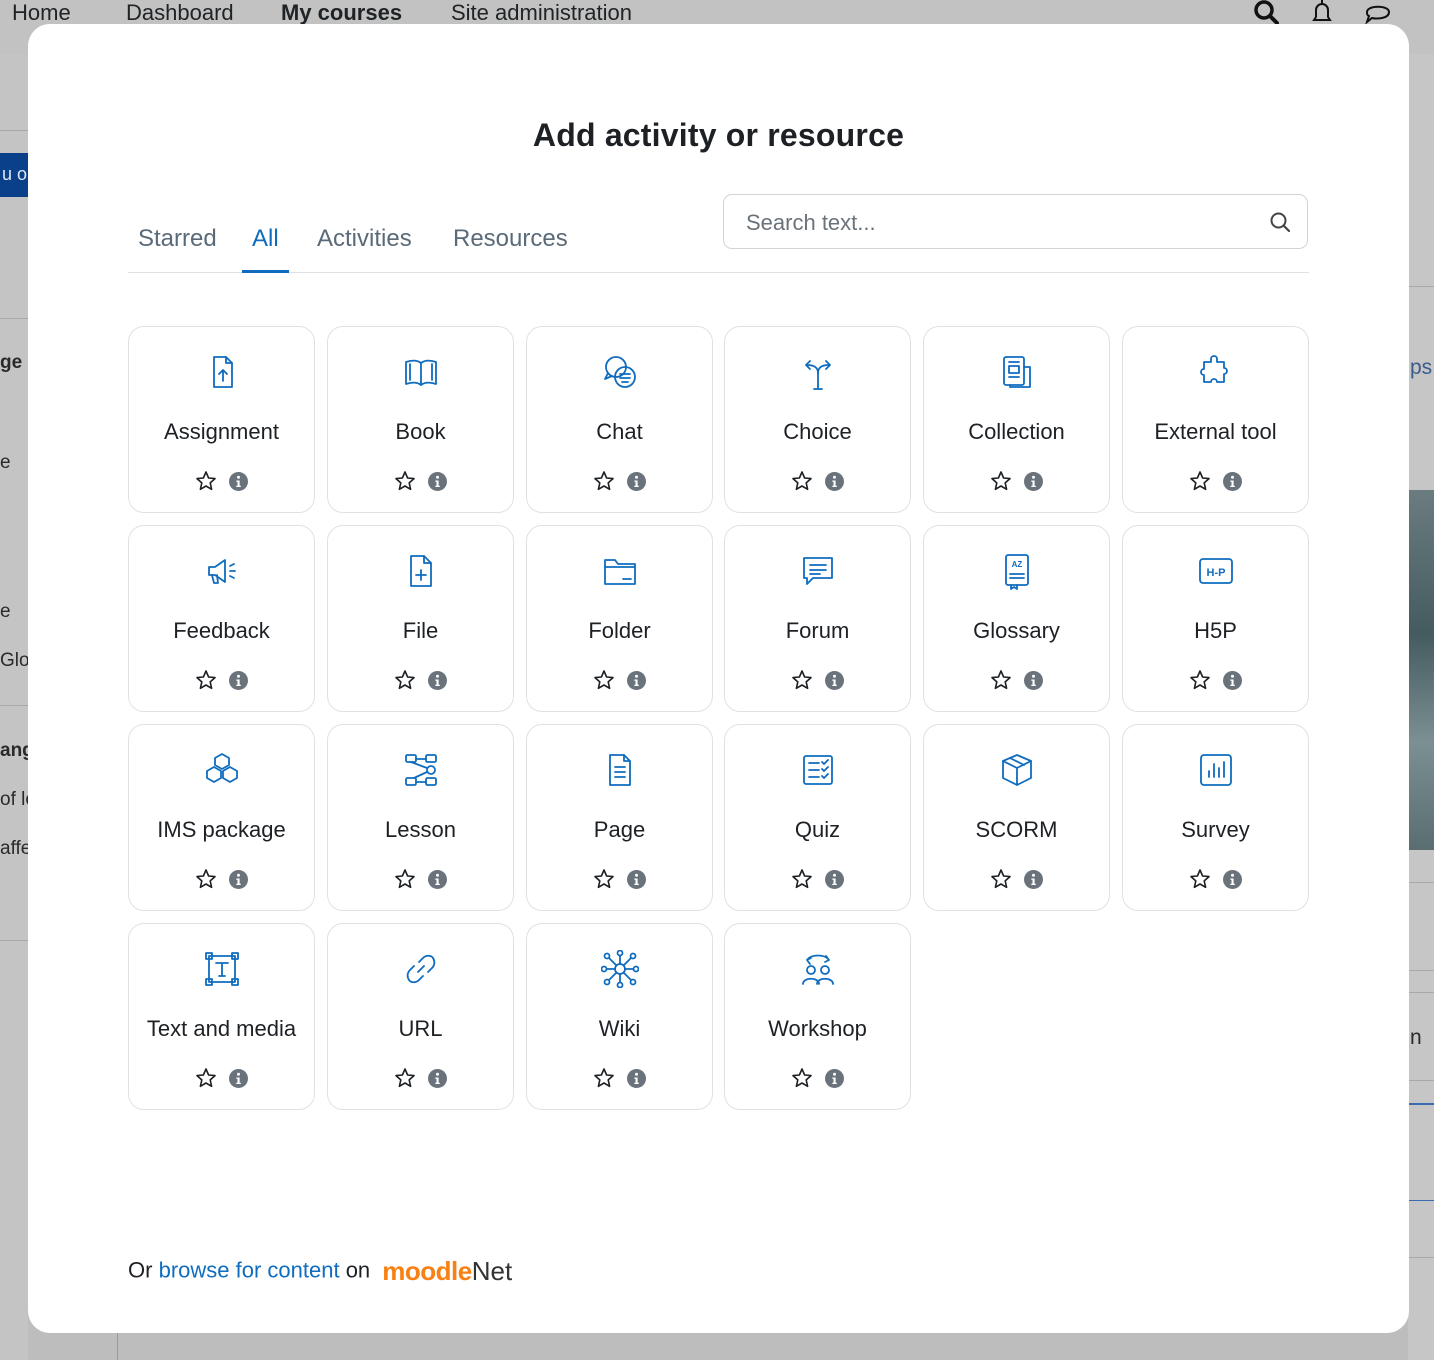 The height and width of the screenshot is (1360, 1434). What do you see at coordinates (420, 419) in the screenshot?
I see `activity-card: Book` at bounding box center [420, 419].